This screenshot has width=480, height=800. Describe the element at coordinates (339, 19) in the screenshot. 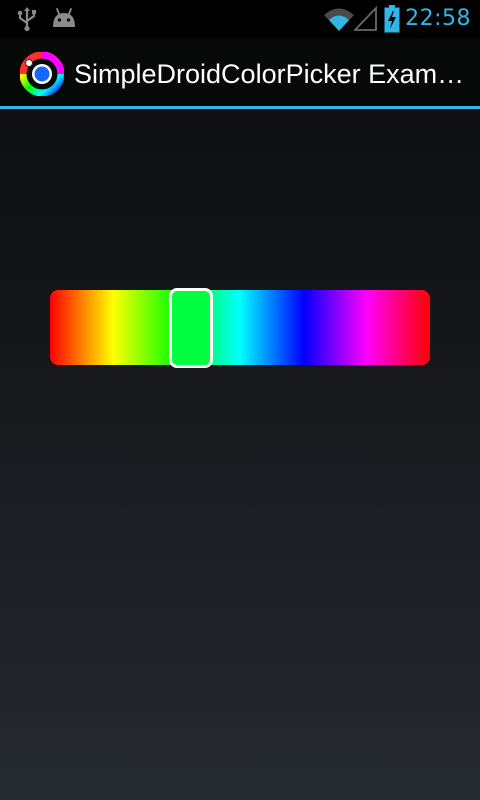

I see `wifi-icon` at that location.